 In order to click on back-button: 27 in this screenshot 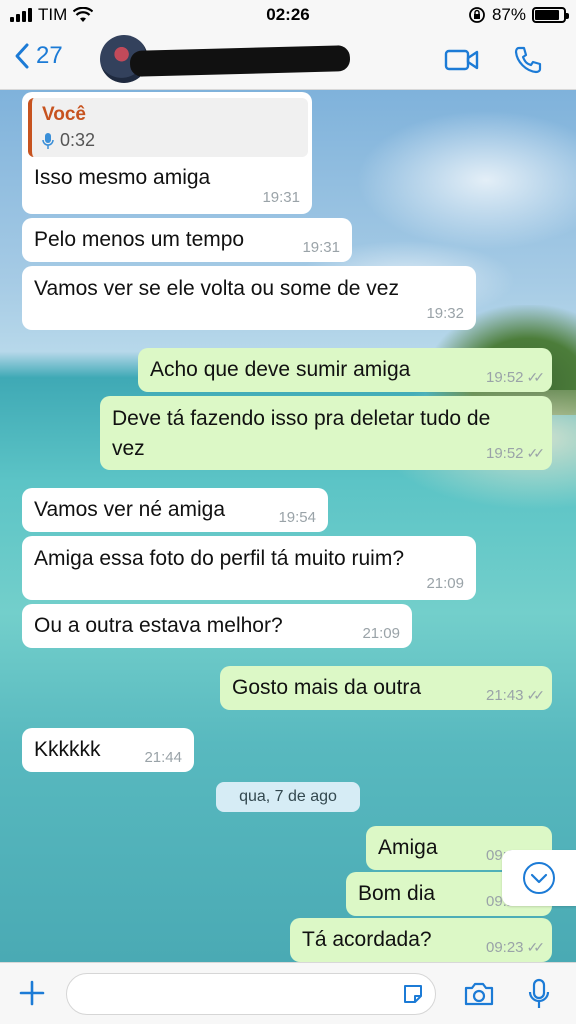, I will do `click(38, 56)`.